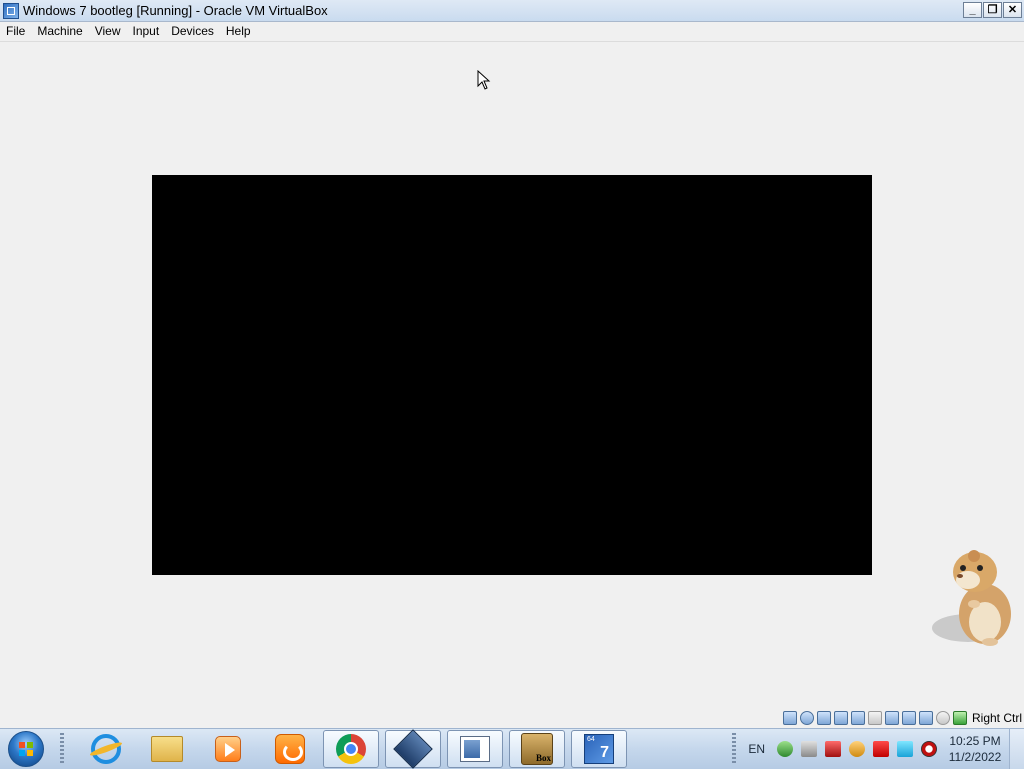 The height and width of the screenshot is (769, 1024). I want to click on taskbar-internet-explorer, so click(106, 749).